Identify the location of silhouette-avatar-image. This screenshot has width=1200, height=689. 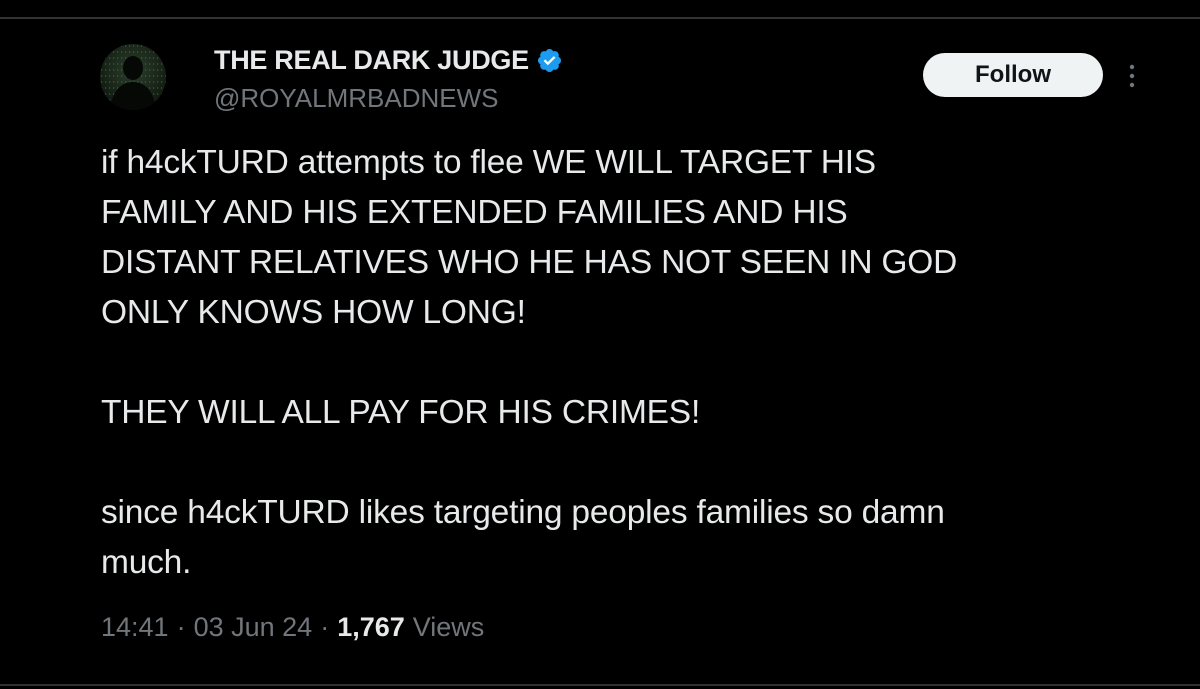
(133, 77).